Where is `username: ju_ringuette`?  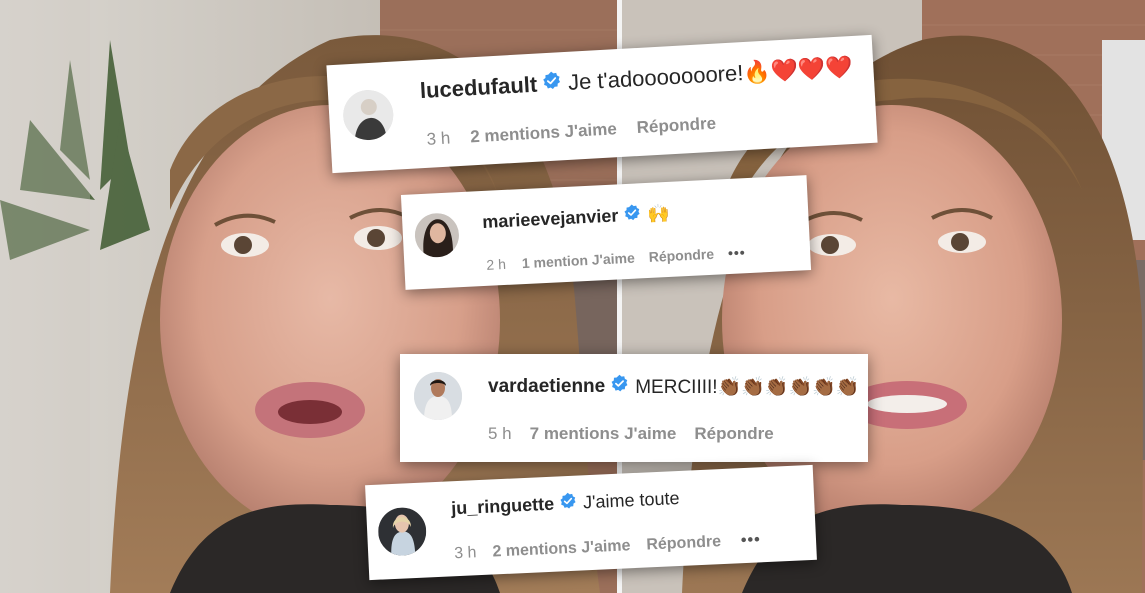 username: ju_ringuette is located at coordinates (503, 507).